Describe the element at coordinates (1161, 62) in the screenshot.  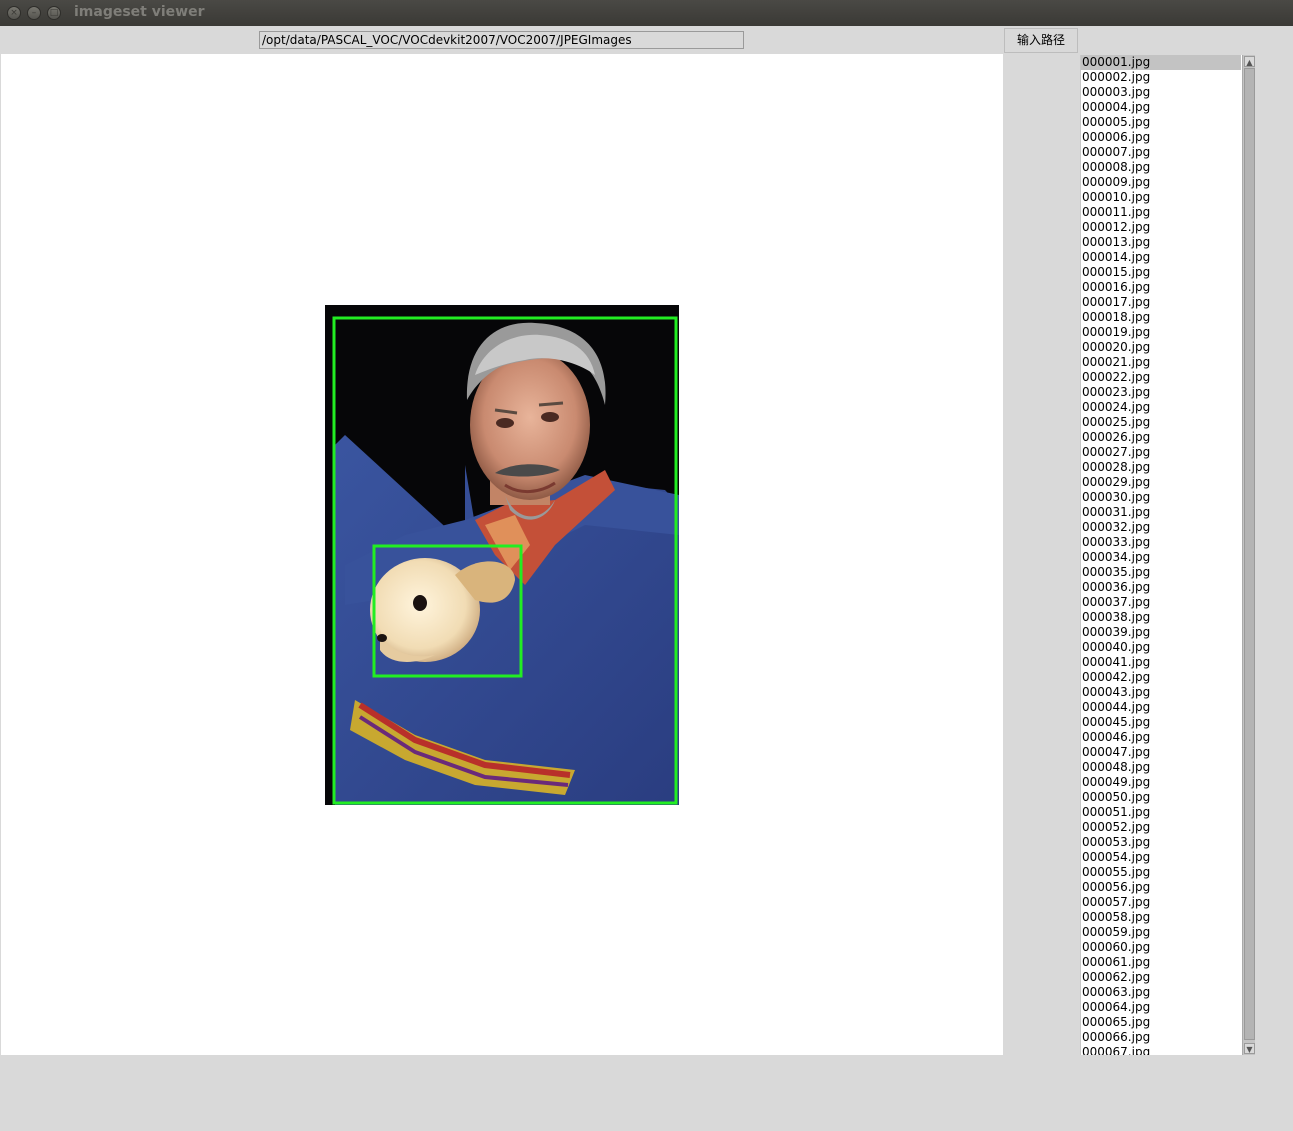
I see `file-list-item: 000001.jpg` at that location.